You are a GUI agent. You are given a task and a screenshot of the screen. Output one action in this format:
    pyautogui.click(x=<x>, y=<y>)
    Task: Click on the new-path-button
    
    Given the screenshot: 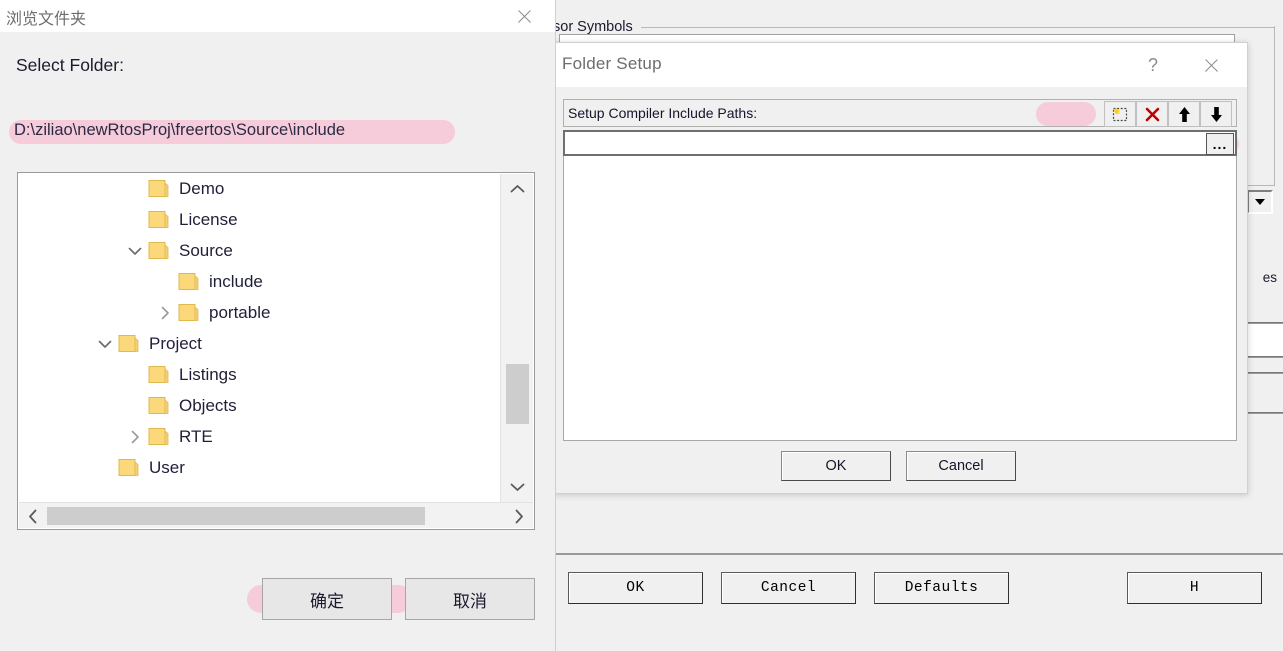 What is the action you would take?
    pyautogui.click(x=1120, y=114)
    